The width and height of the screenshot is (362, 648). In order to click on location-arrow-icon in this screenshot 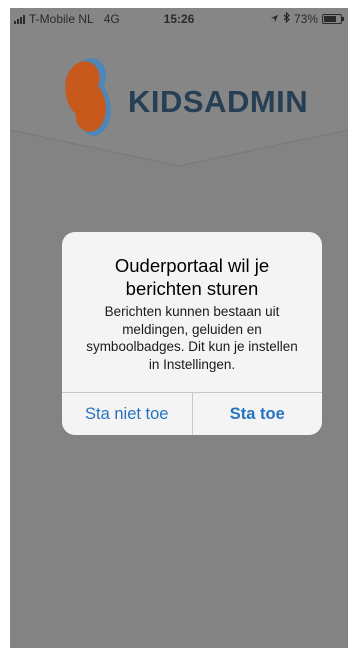, I will do `click(274, 19)`.